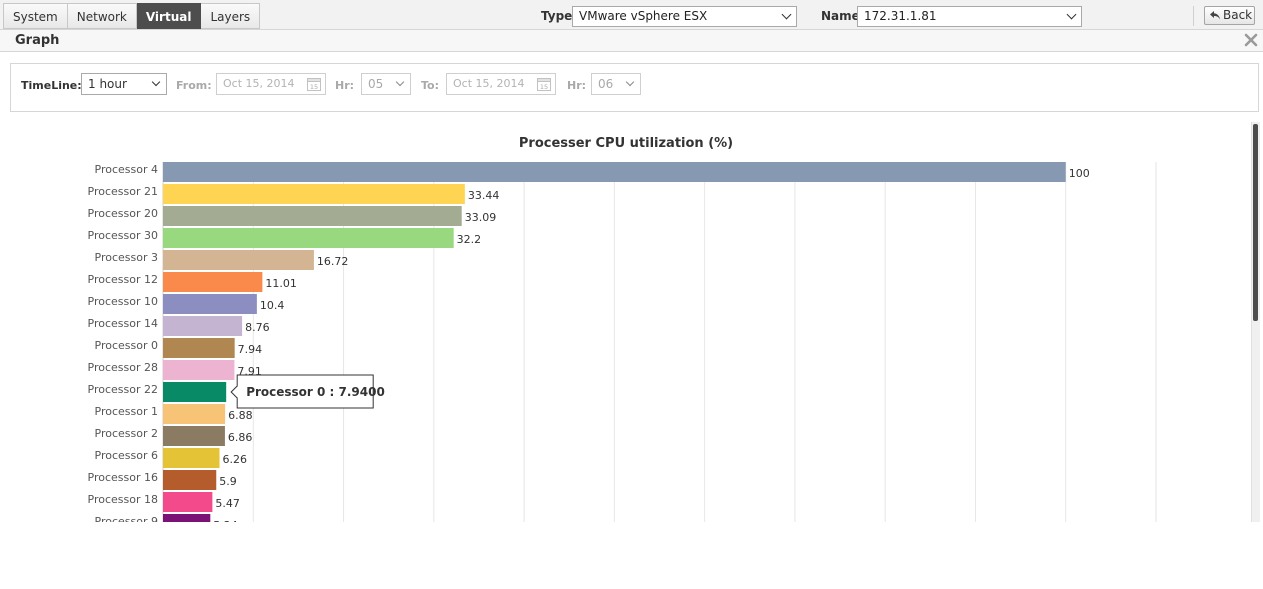 Image resolution: width=1263 pixels, height=589 pixels. Describe the element at coordinates (345, 85) in the screenshot. I see `from-hr-label: Hr:` at that location.